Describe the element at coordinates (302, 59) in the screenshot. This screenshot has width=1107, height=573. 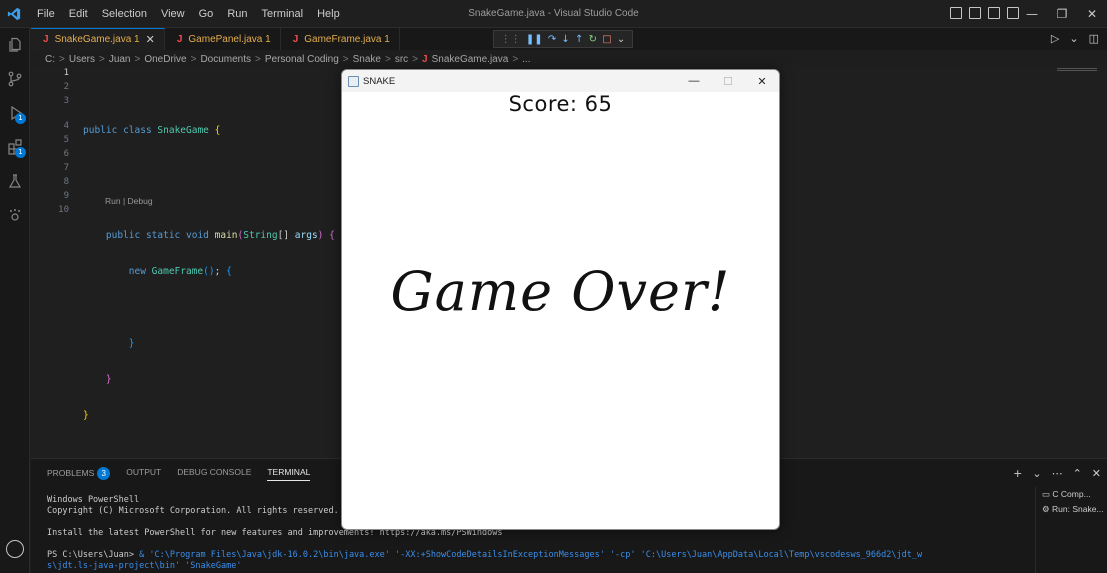
I see `breadcrumb-item: Personal Coding` at that location.